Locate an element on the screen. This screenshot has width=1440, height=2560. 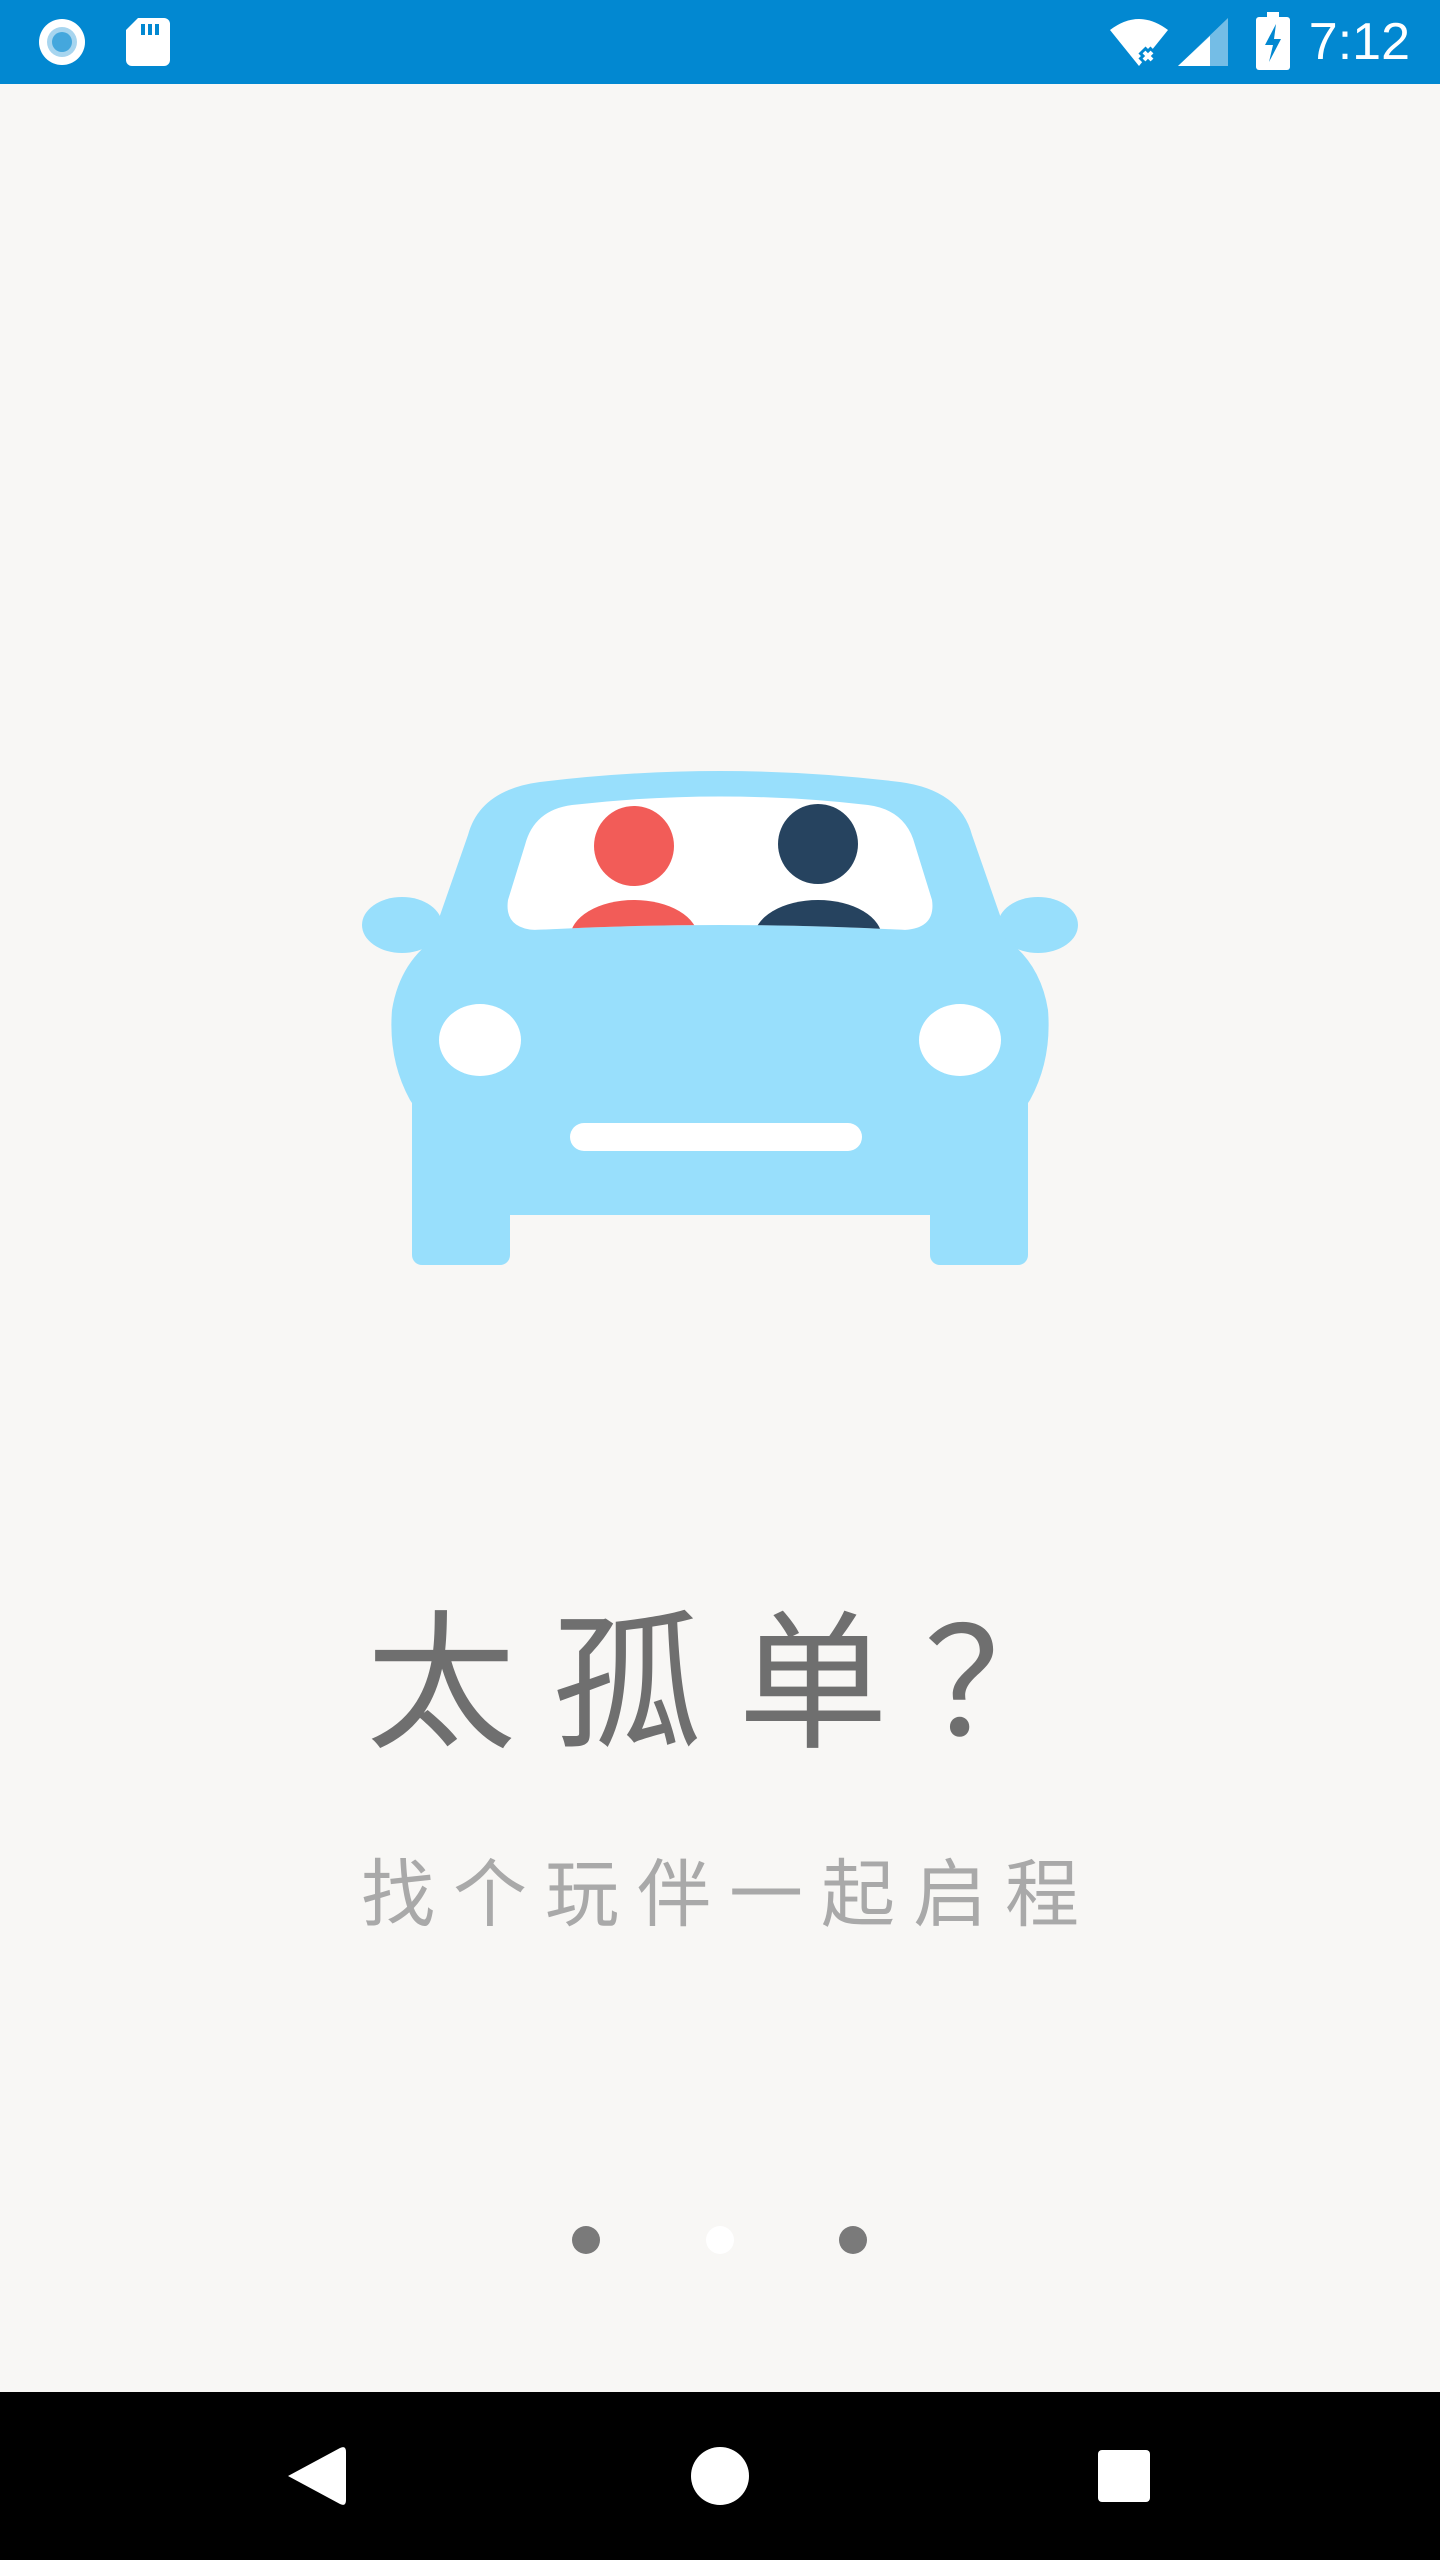
page-indicator is located at coordinates (720, 2241).